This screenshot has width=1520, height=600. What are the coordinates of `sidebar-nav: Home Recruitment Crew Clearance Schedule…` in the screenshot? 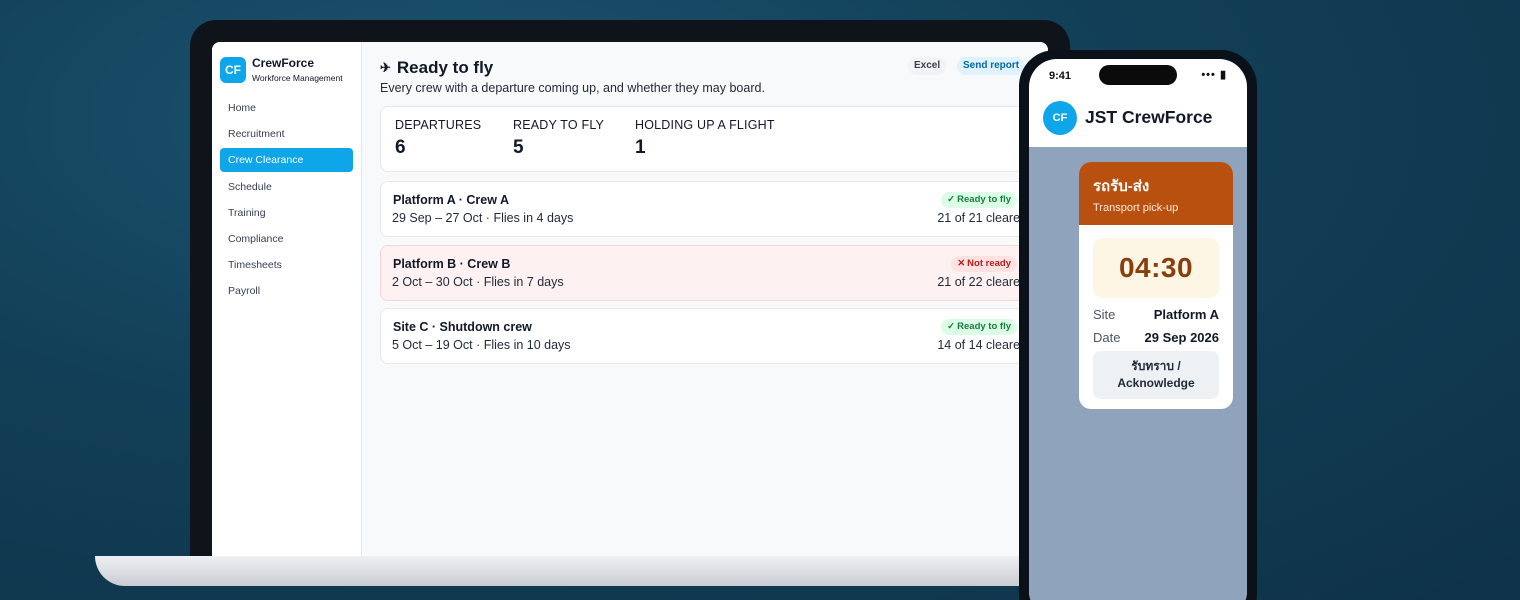 It's located at (286, 201).